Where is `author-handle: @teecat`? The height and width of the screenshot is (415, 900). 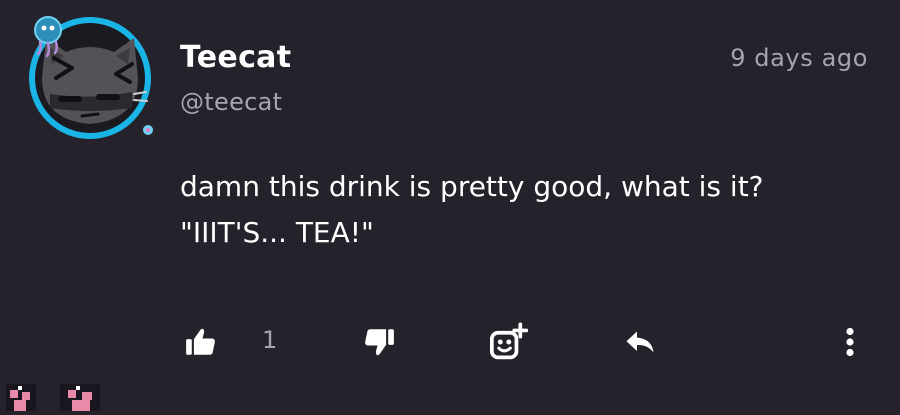
author-handle: @teecat is located at coordinates (231, 102).